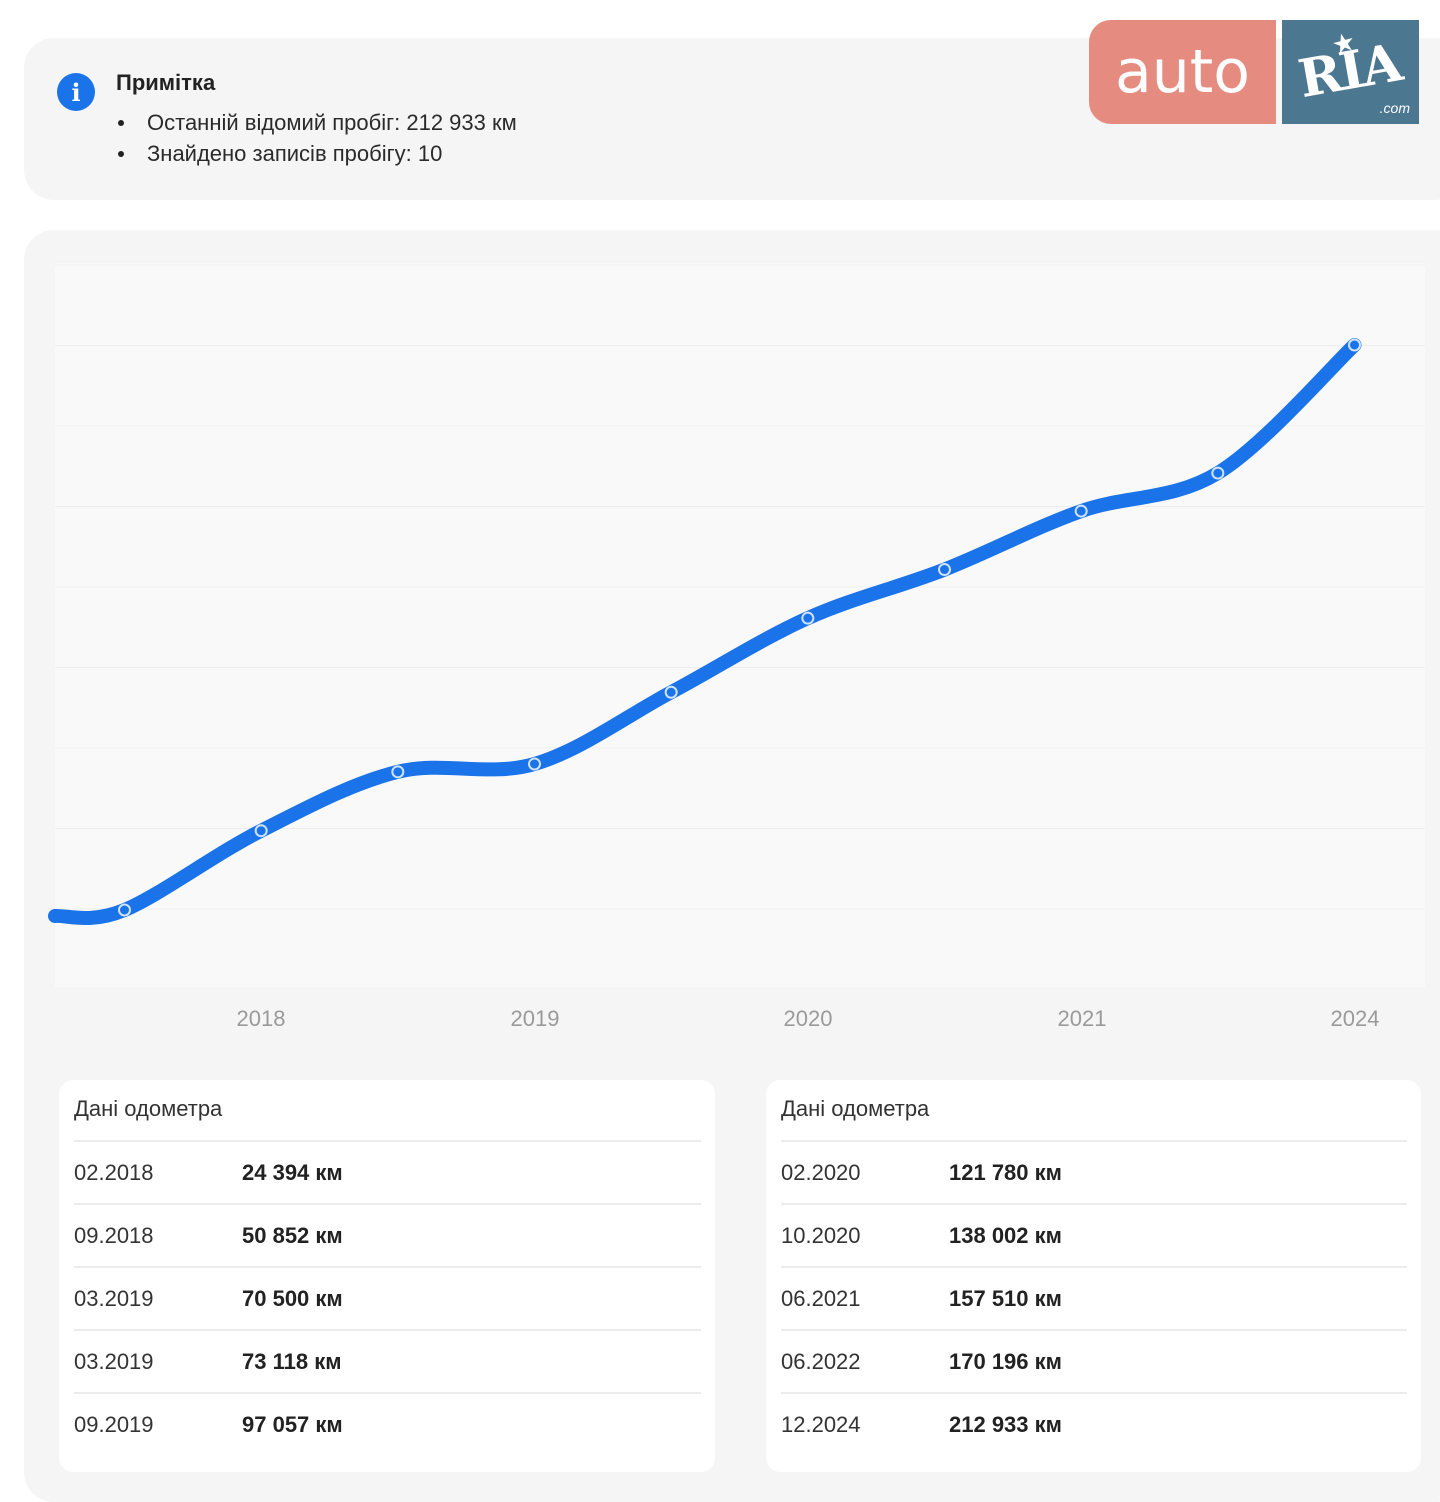  Describe the element at coordinates (292, 1298) in the screenshot. I see `odometer-km: 70 500 км` at that location.